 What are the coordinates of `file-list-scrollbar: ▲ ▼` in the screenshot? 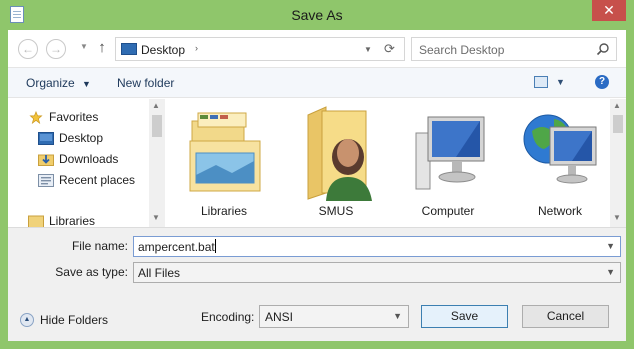 It's located at (618, 163).